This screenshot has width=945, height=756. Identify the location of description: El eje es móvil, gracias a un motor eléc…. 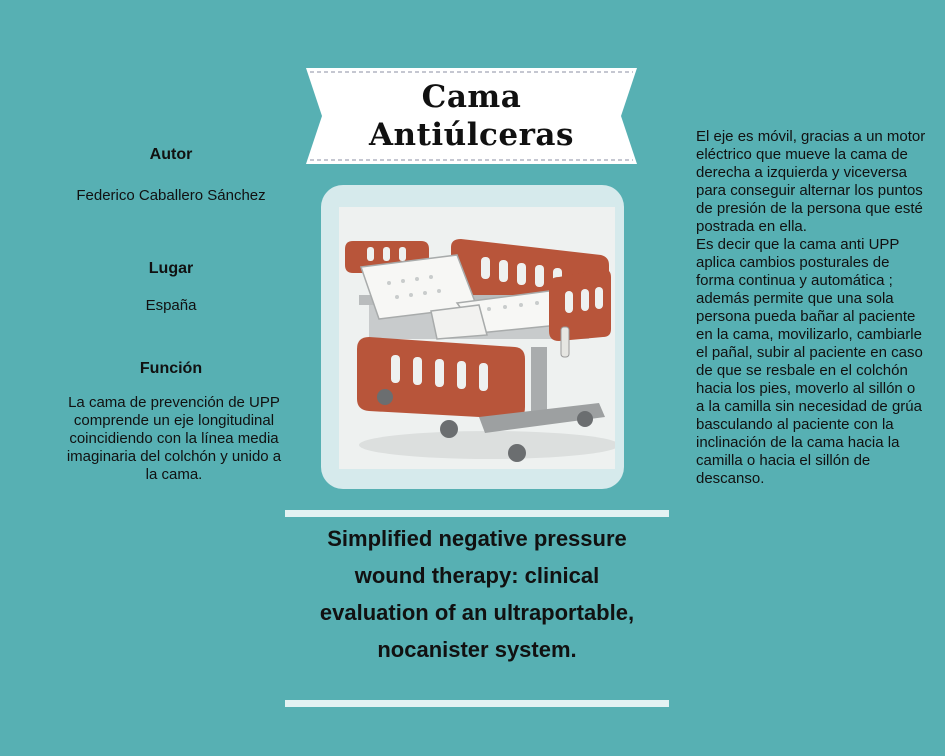
(811, 308).